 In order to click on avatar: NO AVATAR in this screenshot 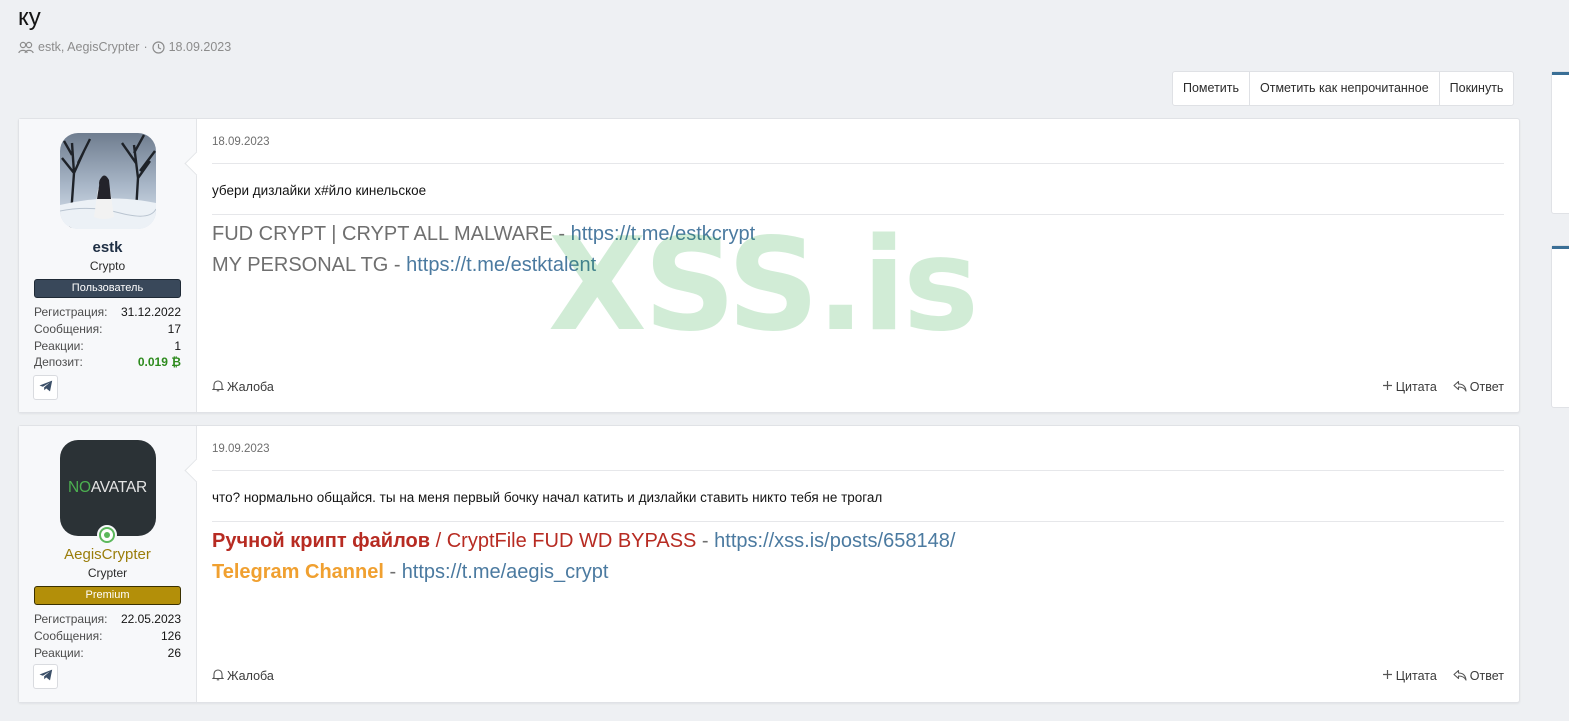, I will do `click(107, 488)`.